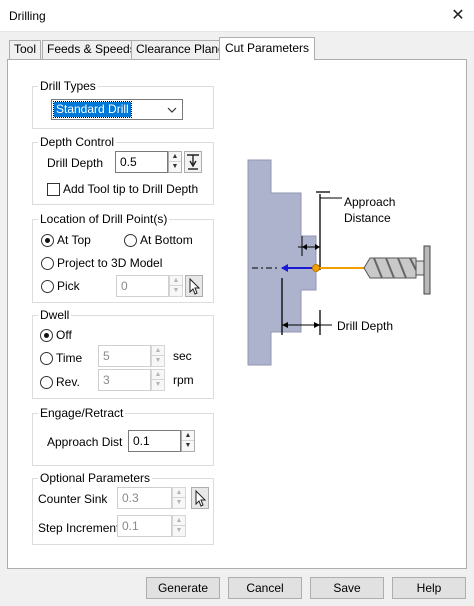  I want to click on pick-input: 0, so click(142, 286).